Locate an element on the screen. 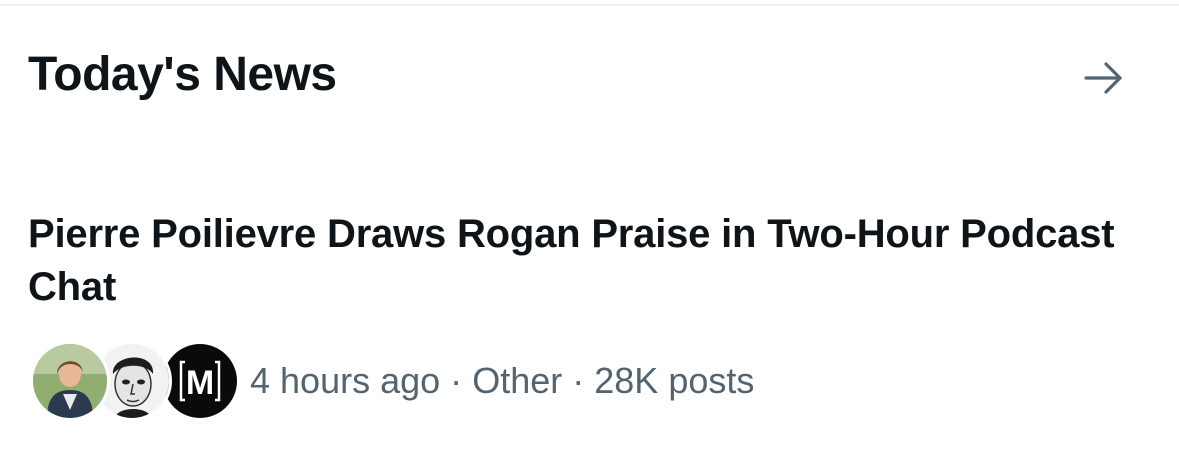  m-logo-icon: M is located at coordinates (200, 381).